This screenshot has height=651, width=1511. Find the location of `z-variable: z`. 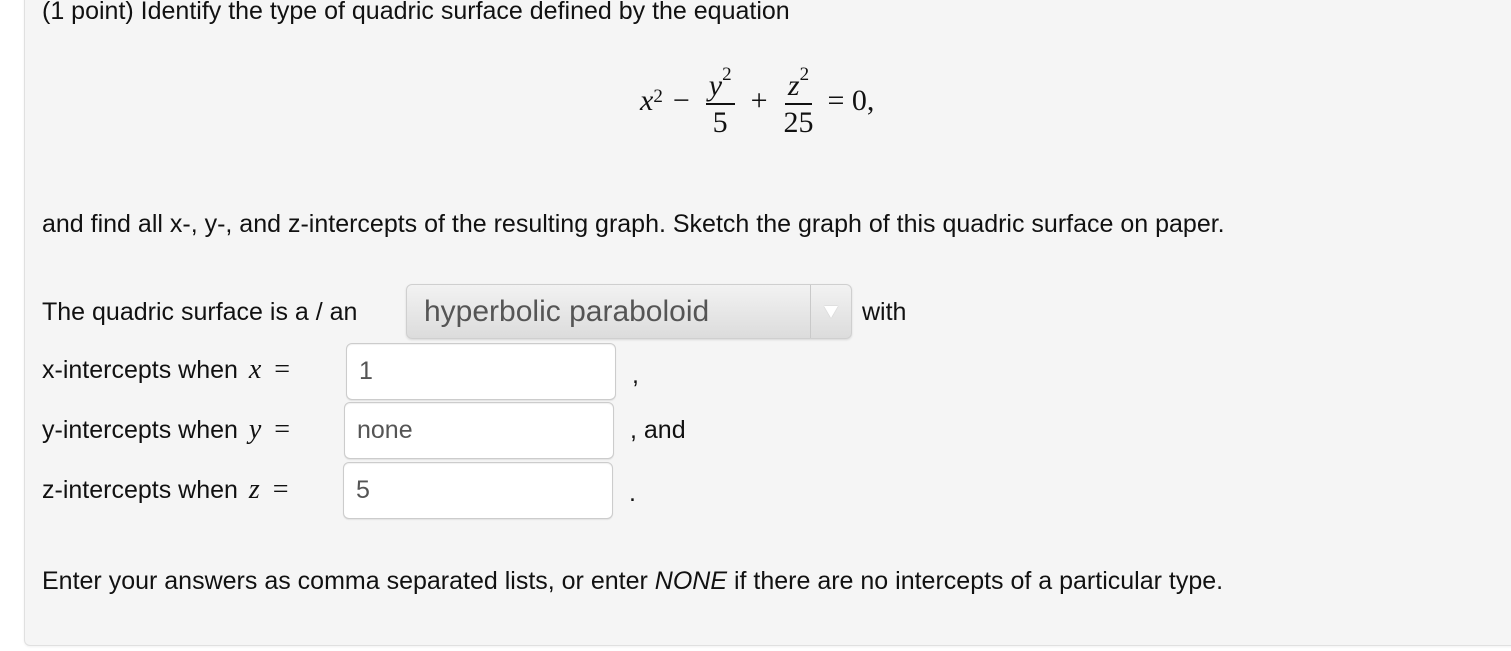

z-variable: z is located at coordinates (793, 85).